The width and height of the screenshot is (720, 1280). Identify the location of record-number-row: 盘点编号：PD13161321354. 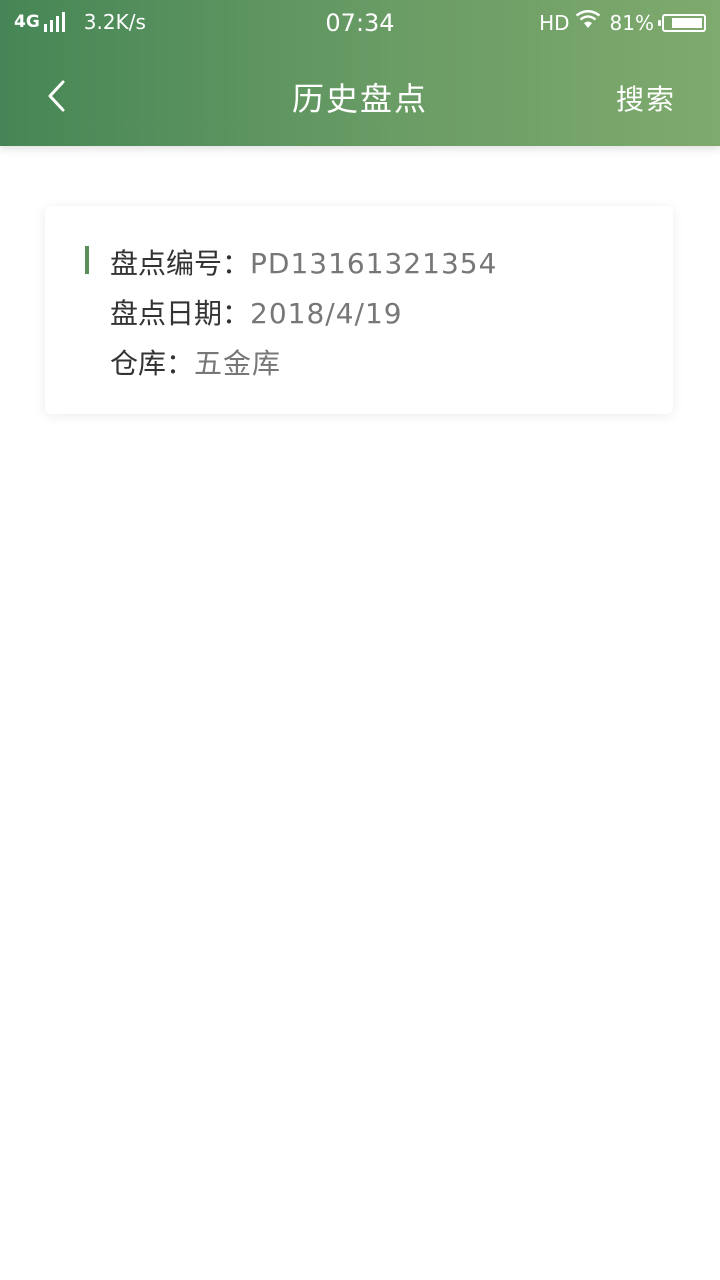
(303, 262).